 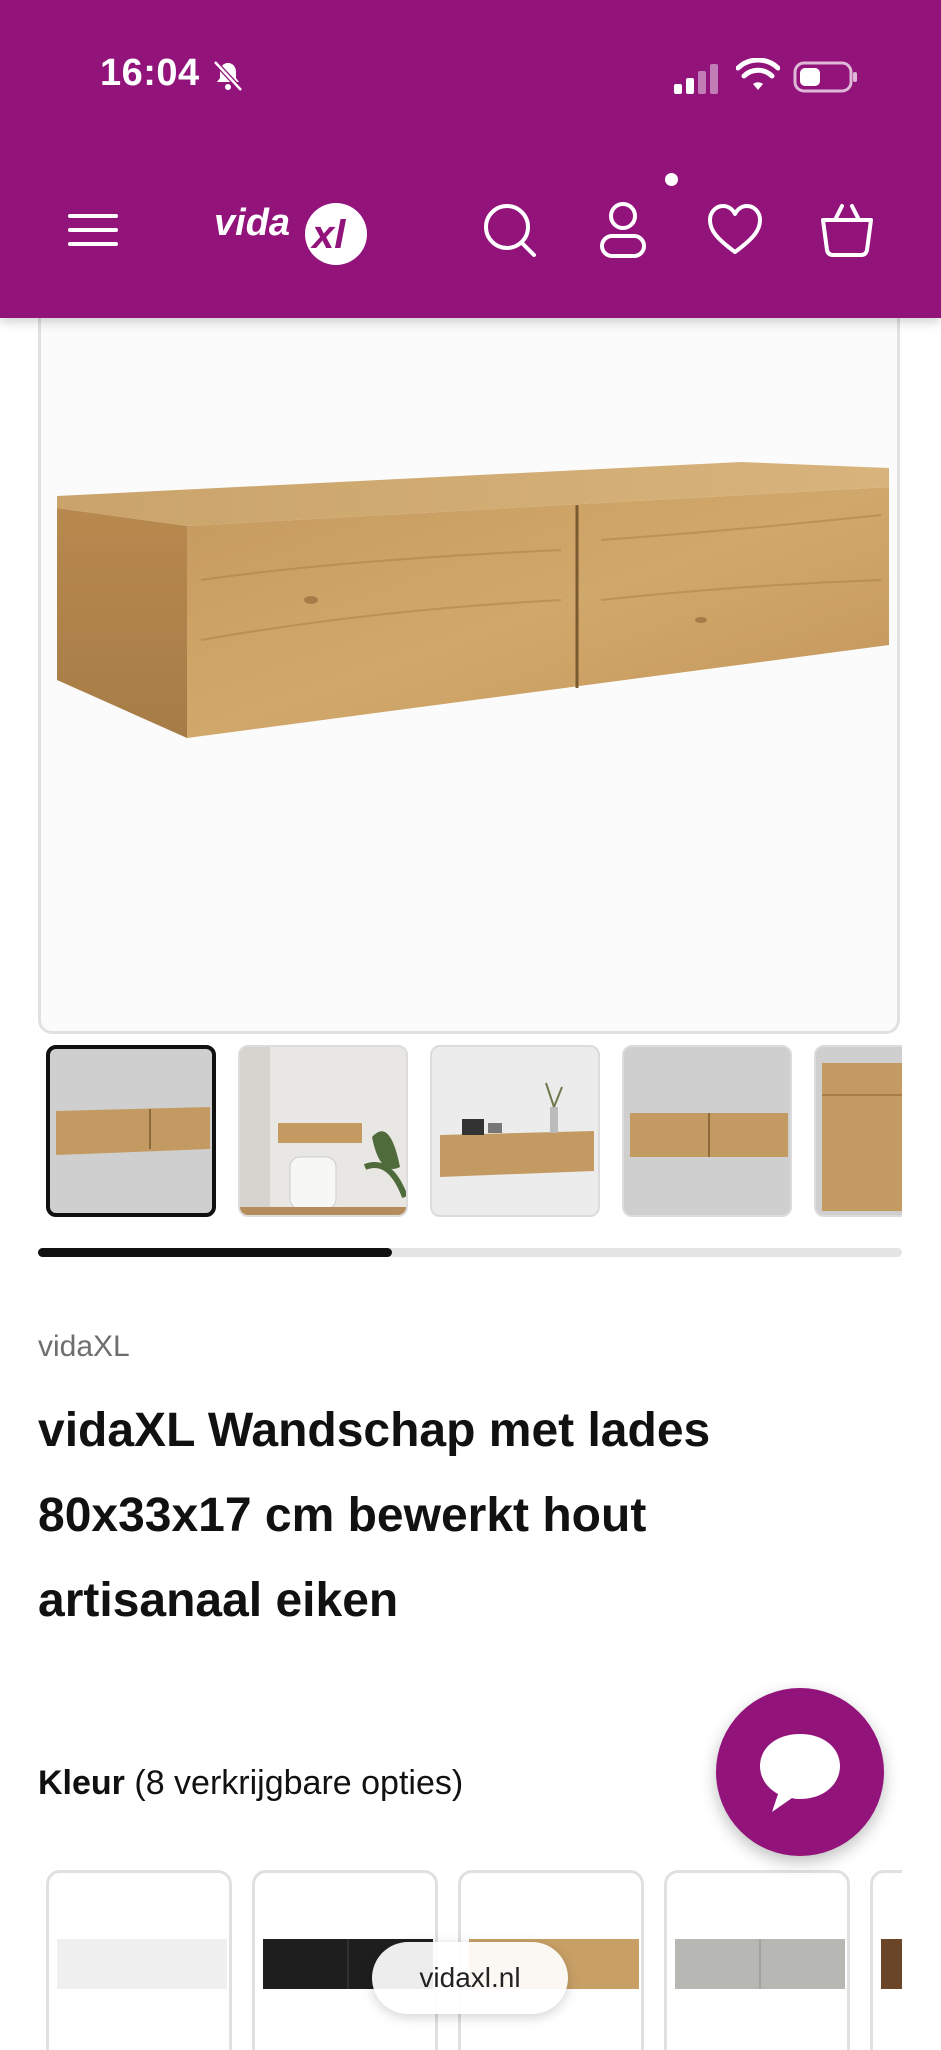 What do you see at coordinates (509, 230) in the screenshot?
I see `search-icon` at bounding box center [509, 230].